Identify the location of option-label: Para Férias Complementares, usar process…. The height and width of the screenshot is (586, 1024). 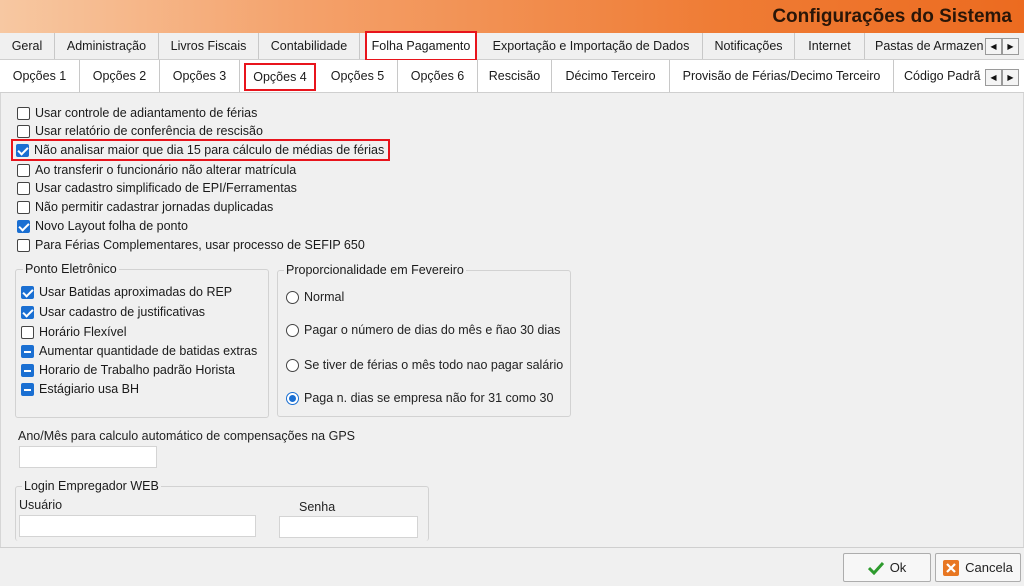
(200, 245).